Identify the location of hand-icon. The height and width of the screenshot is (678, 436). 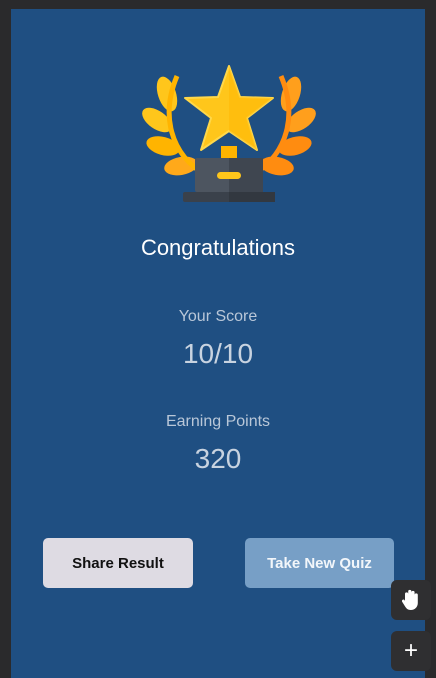
(409, 599).